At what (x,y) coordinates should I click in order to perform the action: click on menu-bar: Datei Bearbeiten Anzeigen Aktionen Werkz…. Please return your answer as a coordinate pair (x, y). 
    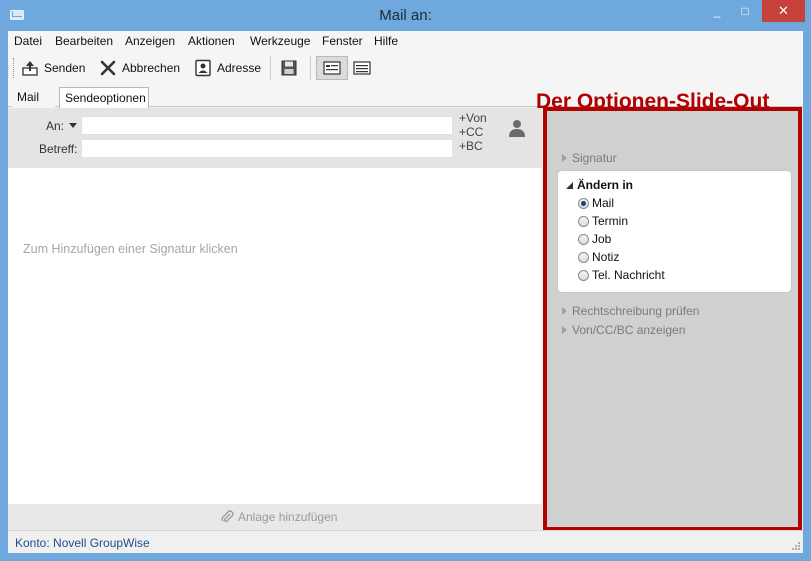
    Looking at the image, I should click on (405, 41).